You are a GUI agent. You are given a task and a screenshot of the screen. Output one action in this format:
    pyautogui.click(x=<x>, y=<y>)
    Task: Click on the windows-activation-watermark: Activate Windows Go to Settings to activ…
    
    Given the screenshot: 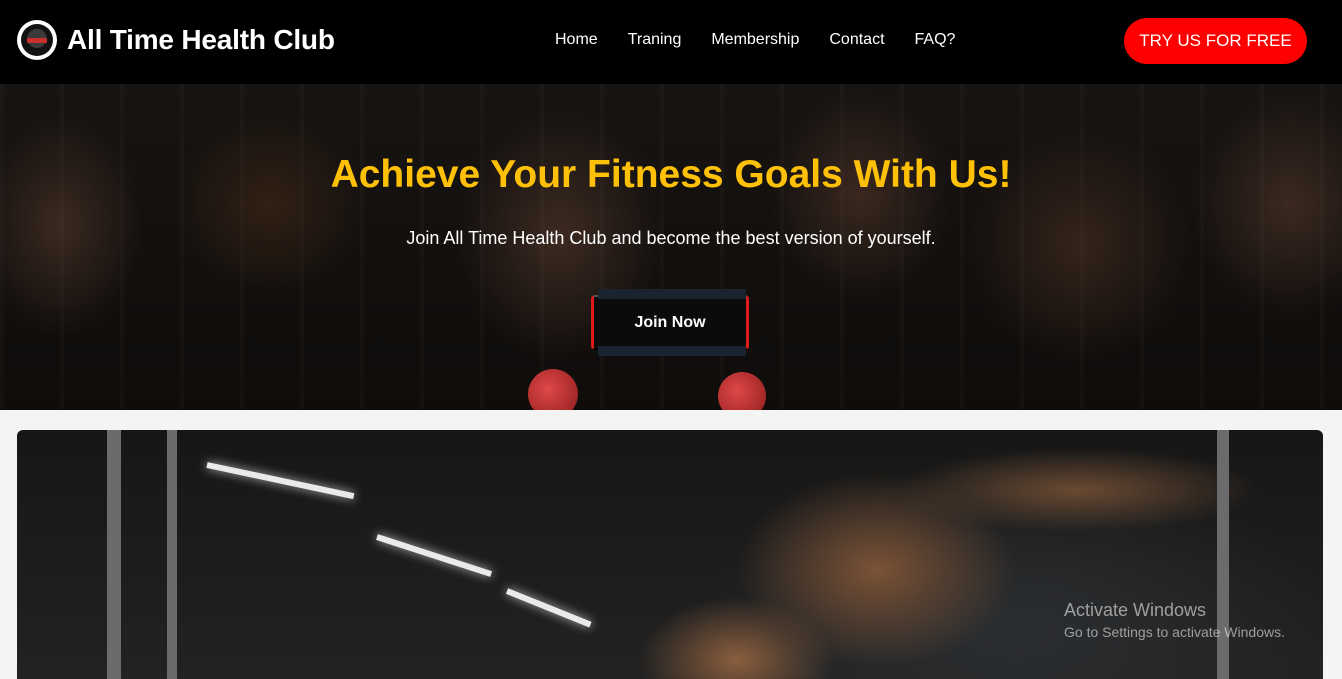 What is the action you would take?
    pyautogui.click(x=1174, y=620)
    